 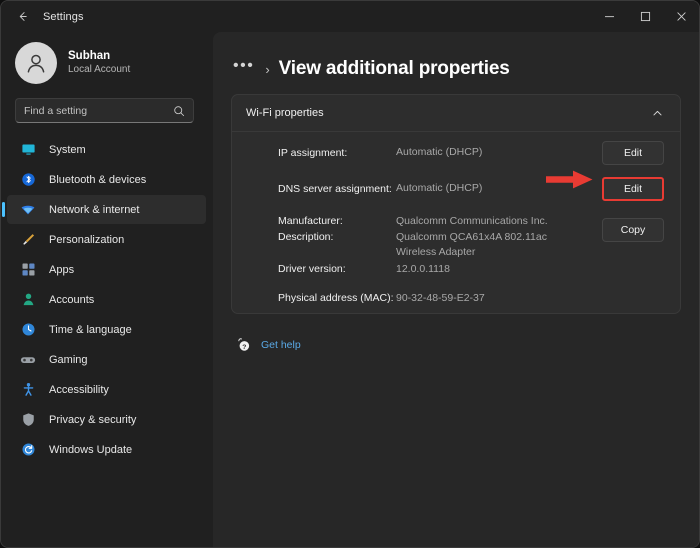 What do you see at coordinates (93, 419) in the screenshot?
I see `sidebar-item-label: Privacy & security` at bounding box center [93, 419].